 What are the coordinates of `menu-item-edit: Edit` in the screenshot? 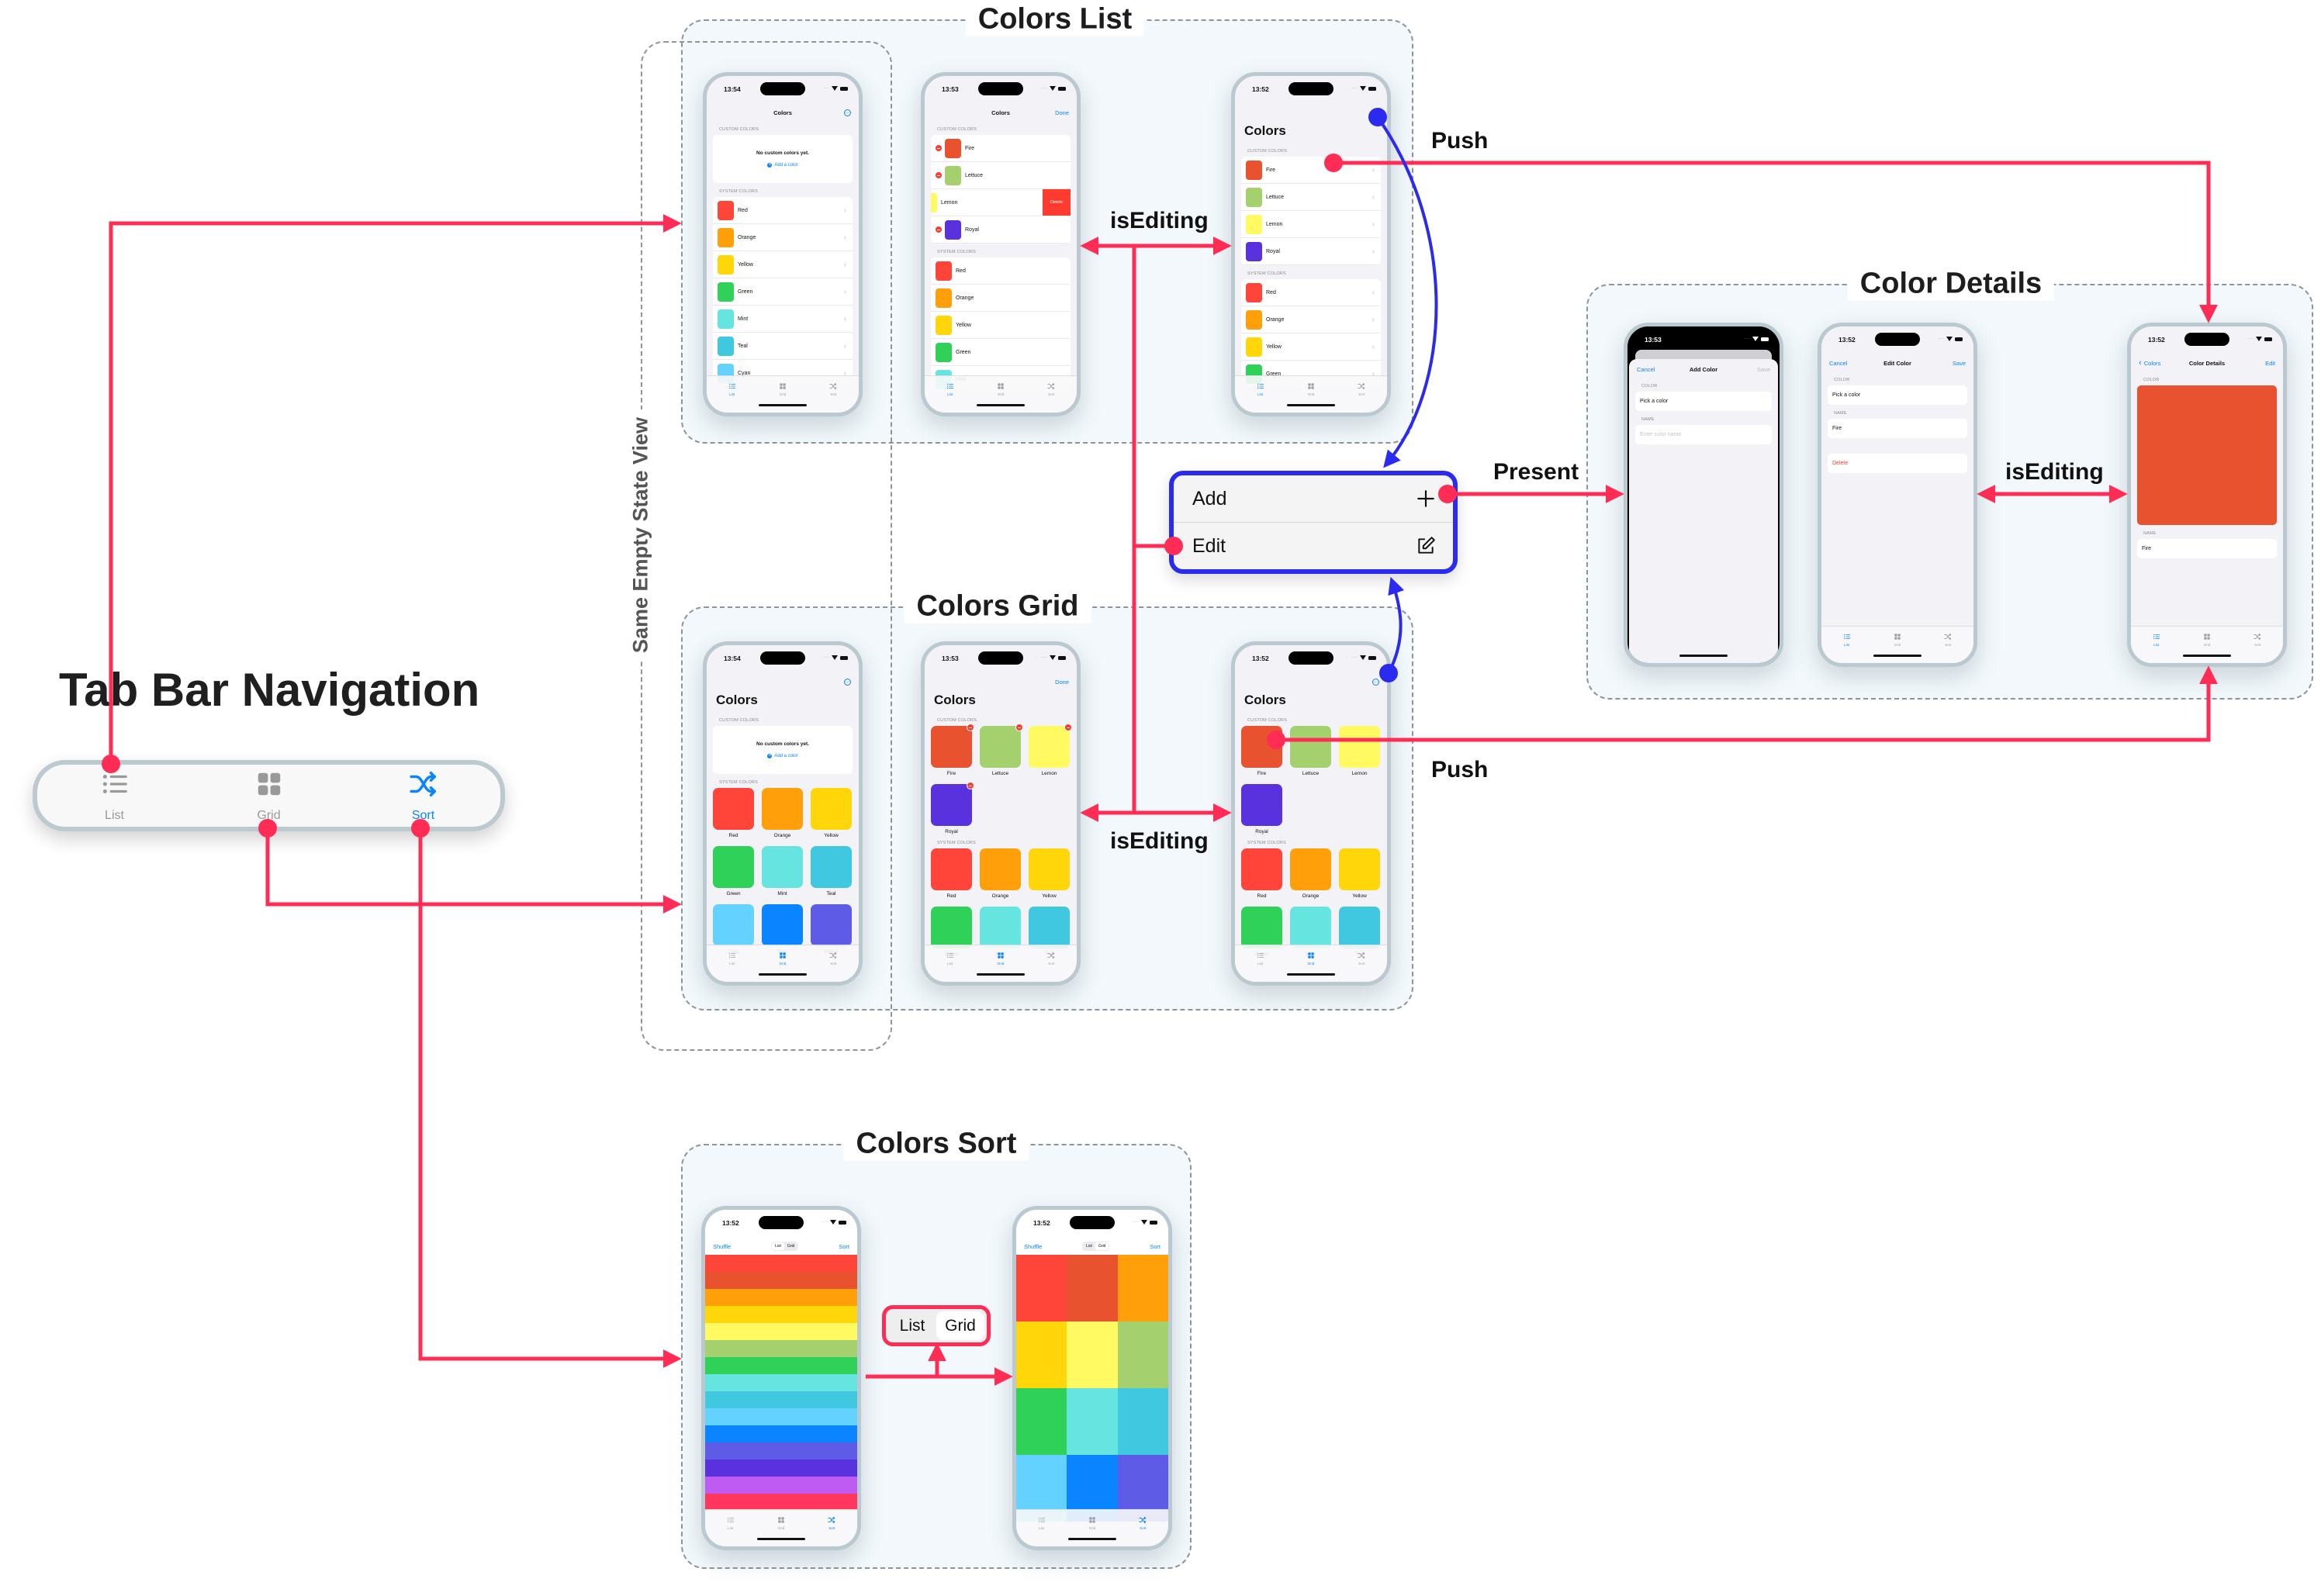 It's located at (1313, 545).